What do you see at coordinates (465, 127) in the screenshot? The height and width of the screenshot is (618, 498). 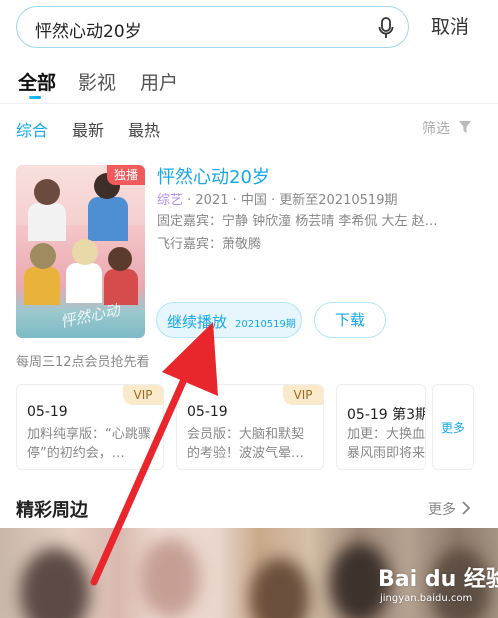 I see `funnel-icon` at bounding box center [465, 127].